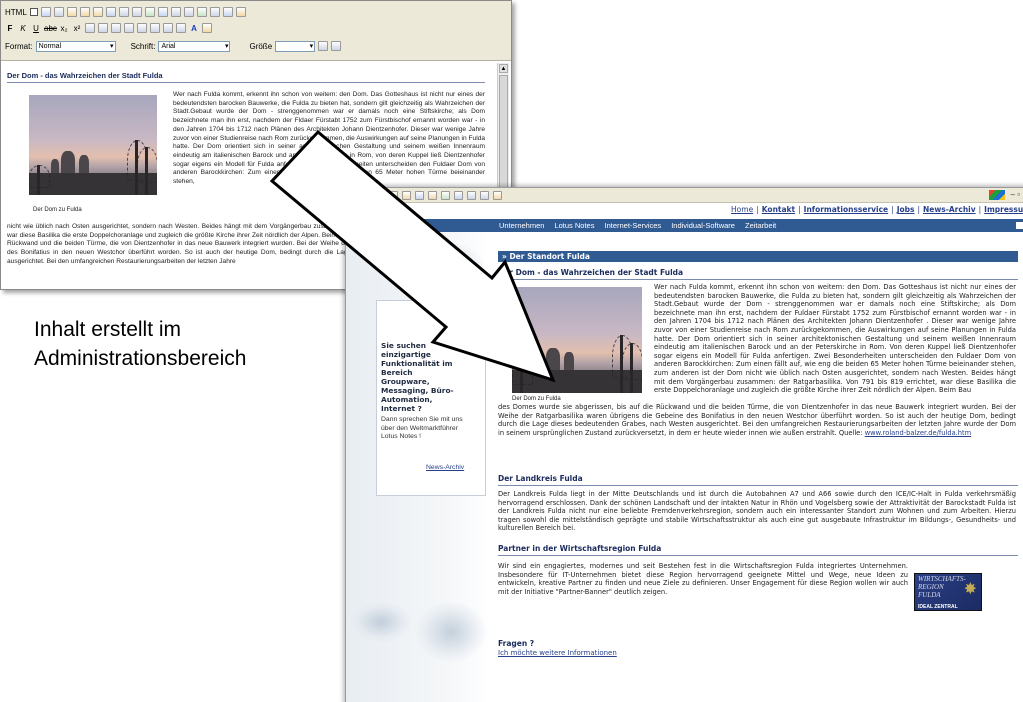 The image size is (1023, 702). What do you see at coordinates (997, 195) in the screenshot?
I see `windows-logo-icon` at bounding box center [997, 195].